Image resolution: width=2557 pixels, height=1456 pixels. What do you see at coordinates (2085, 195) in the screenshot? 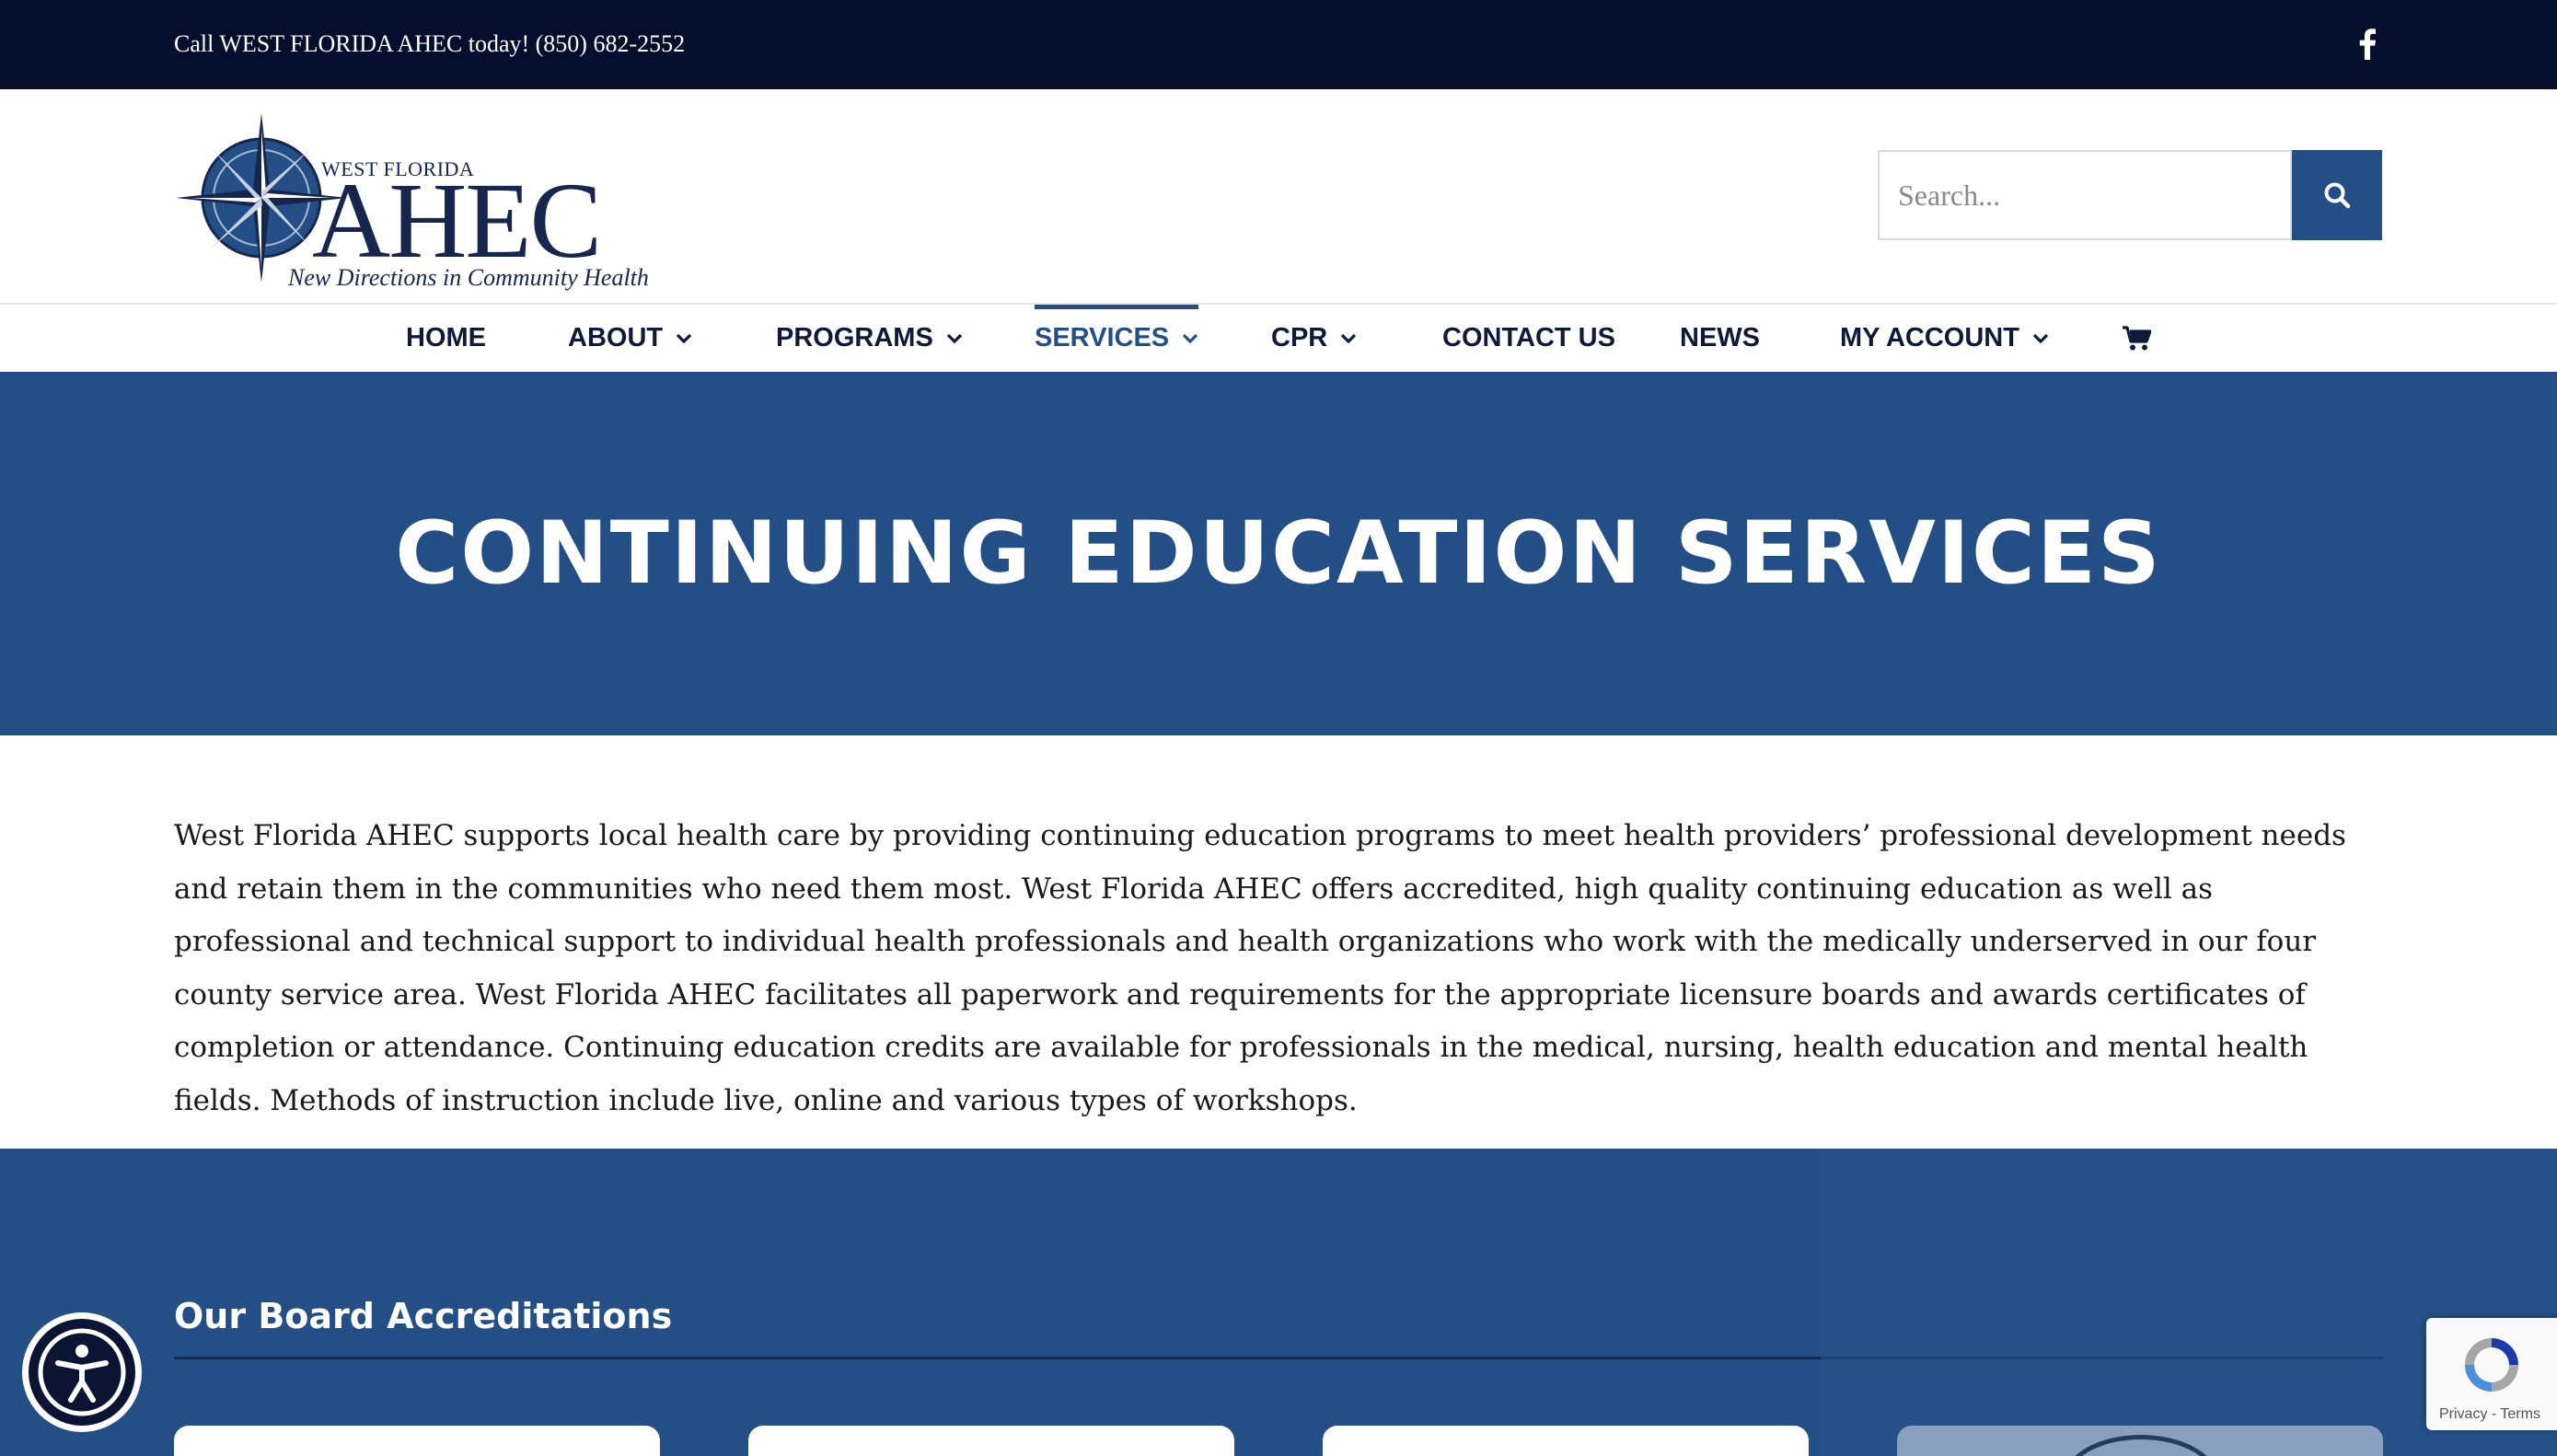
I see `search-input` at bounding box center [2085, 195].